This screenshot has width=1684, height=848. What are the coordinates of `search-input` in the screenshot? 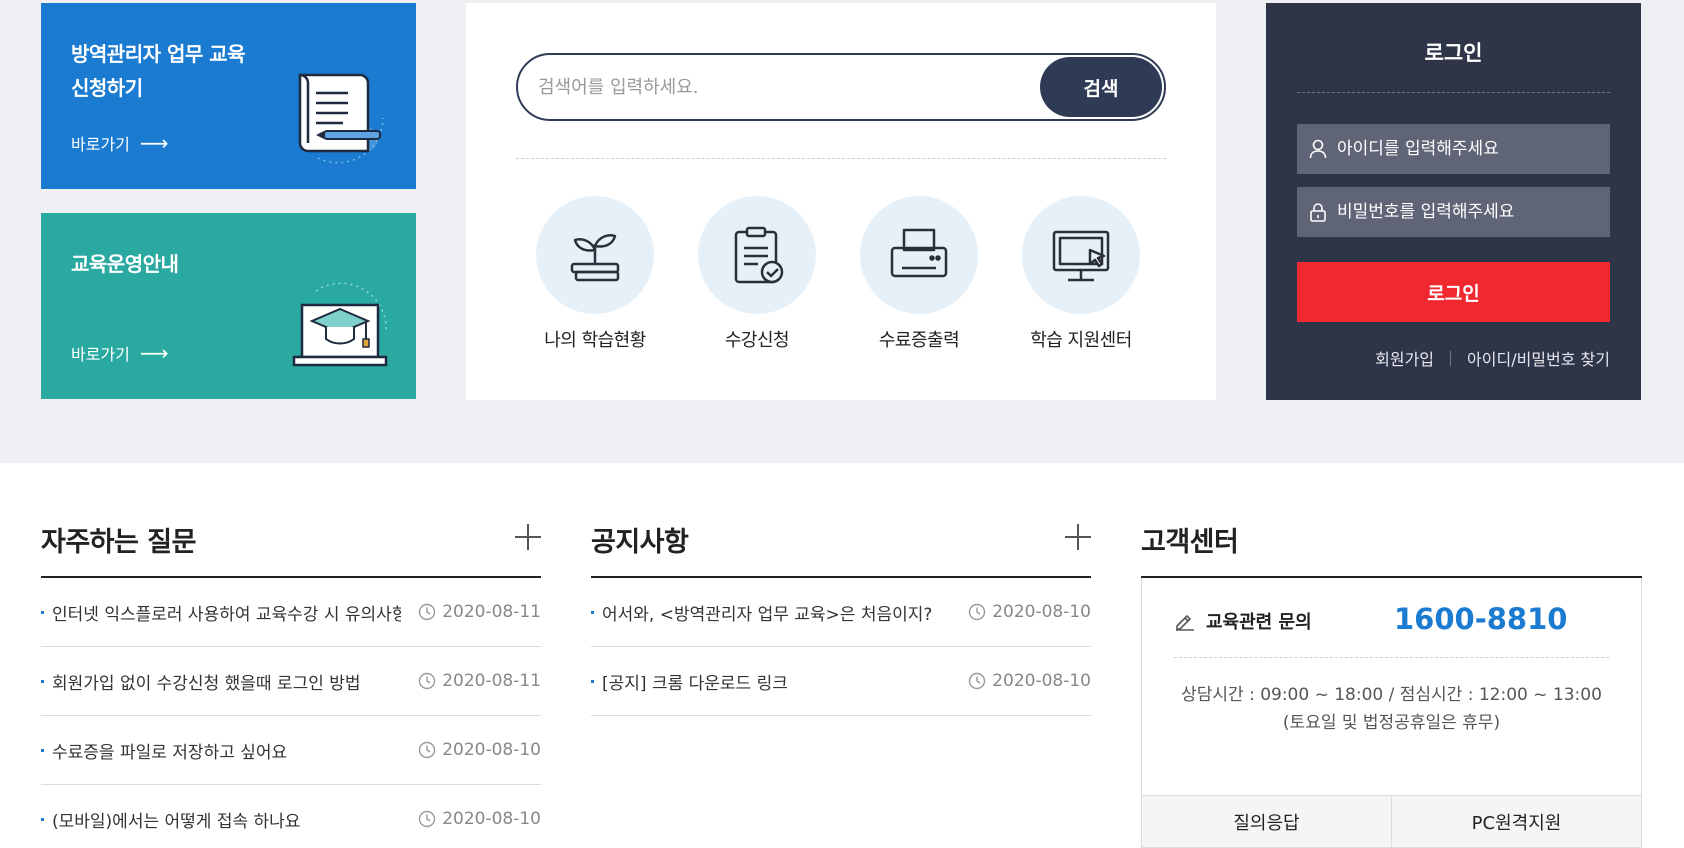 It's located at (779, 87).